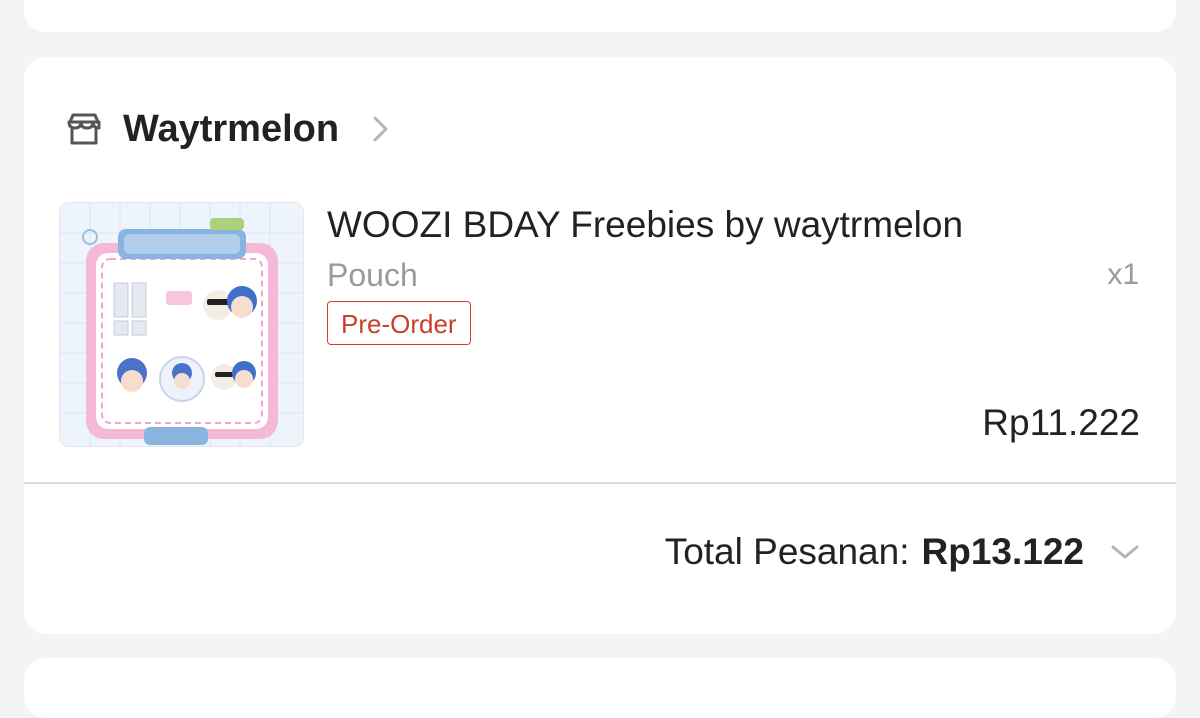  I want to click on product-thumbnail-image, so click(181, 324).